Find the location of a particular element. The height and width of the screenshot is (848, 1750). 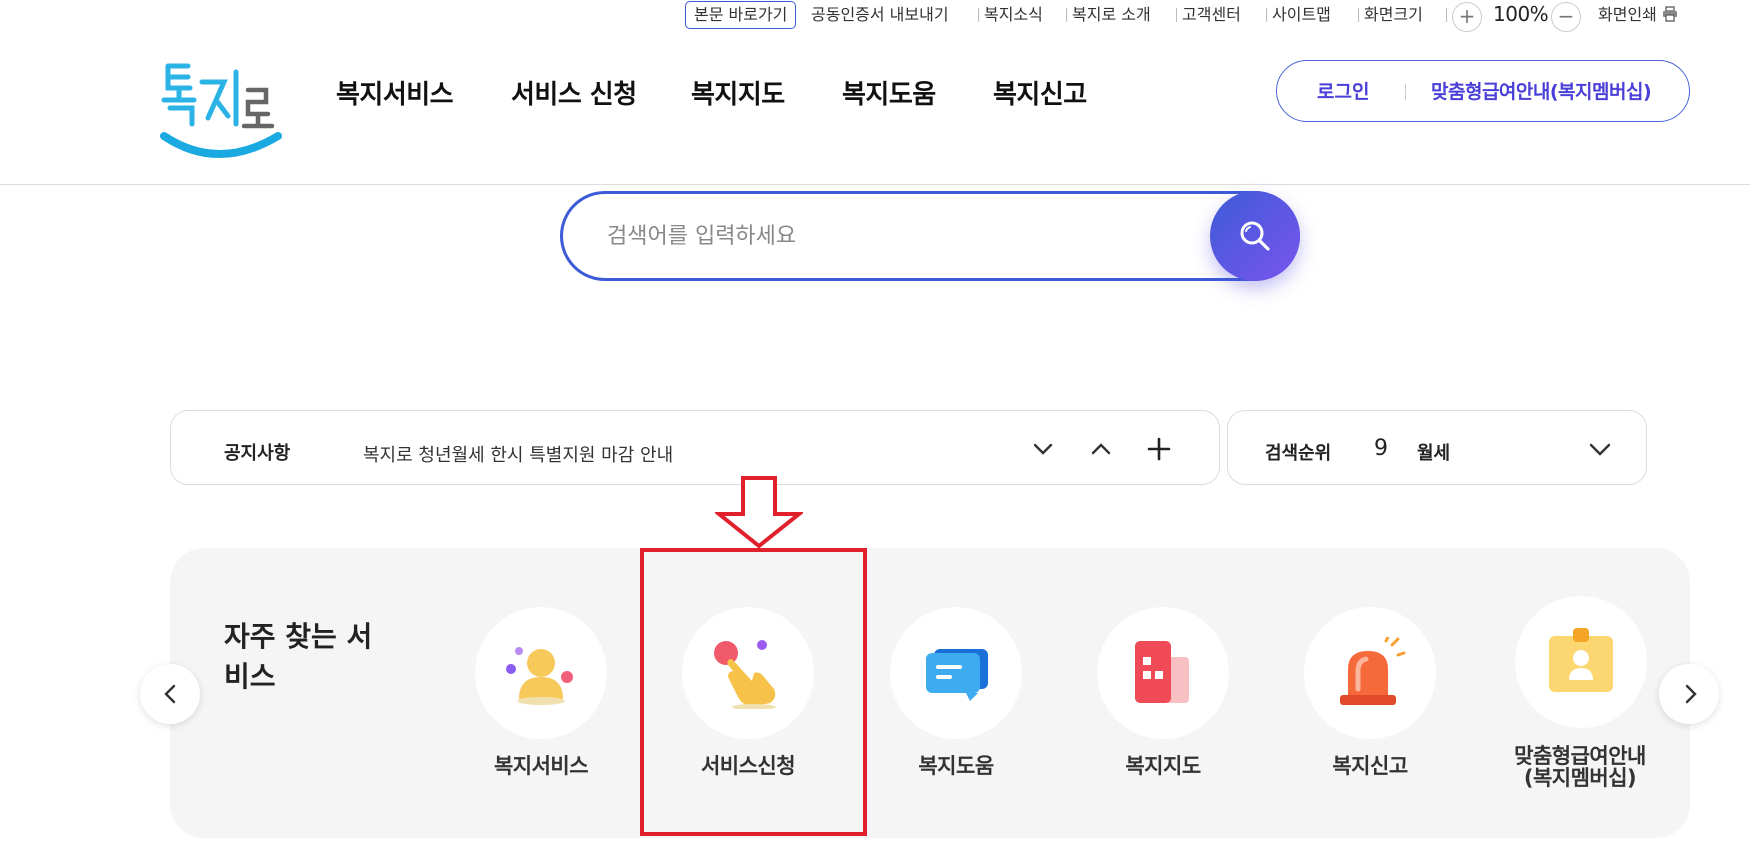

person-icon is located at coordinates (539, 676).